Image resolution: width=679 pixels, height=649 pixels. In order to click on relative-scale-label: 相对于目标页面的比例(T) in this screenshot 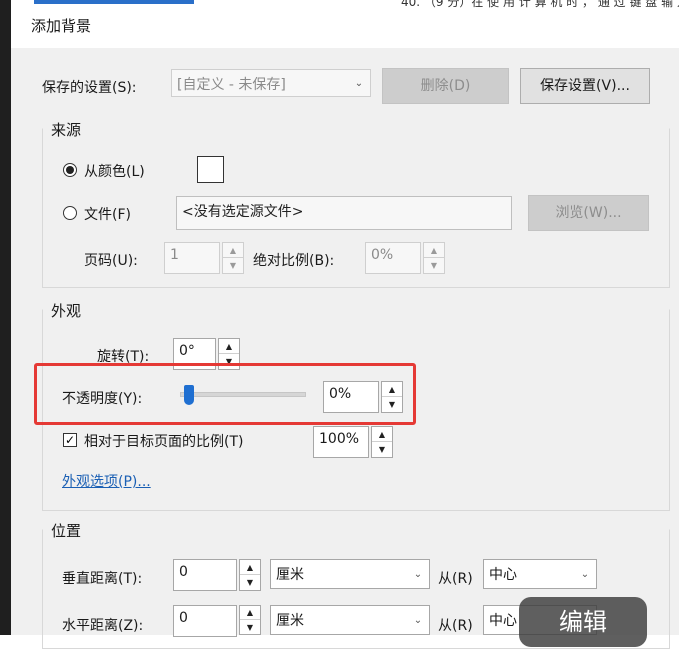, I will do `click(164, 442)`.